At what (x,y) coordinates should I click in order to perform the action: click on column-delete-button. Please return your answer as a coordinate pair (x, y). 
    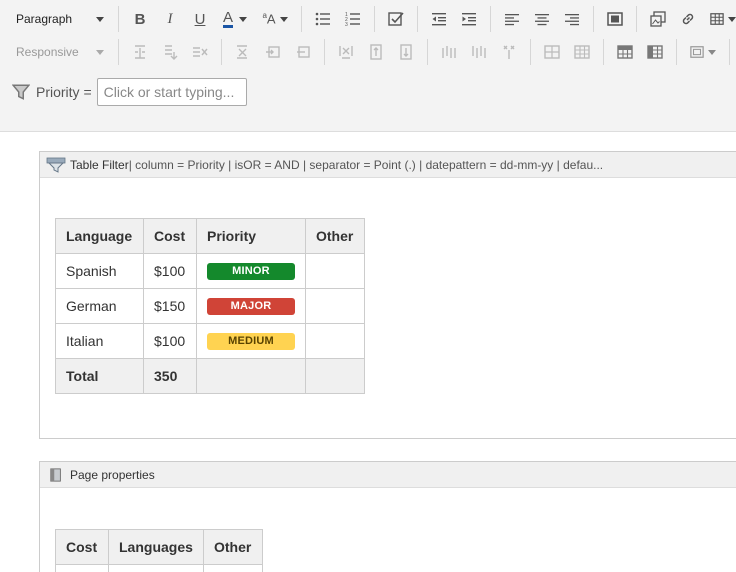
    Looking at the image, I should click on (509, 52).